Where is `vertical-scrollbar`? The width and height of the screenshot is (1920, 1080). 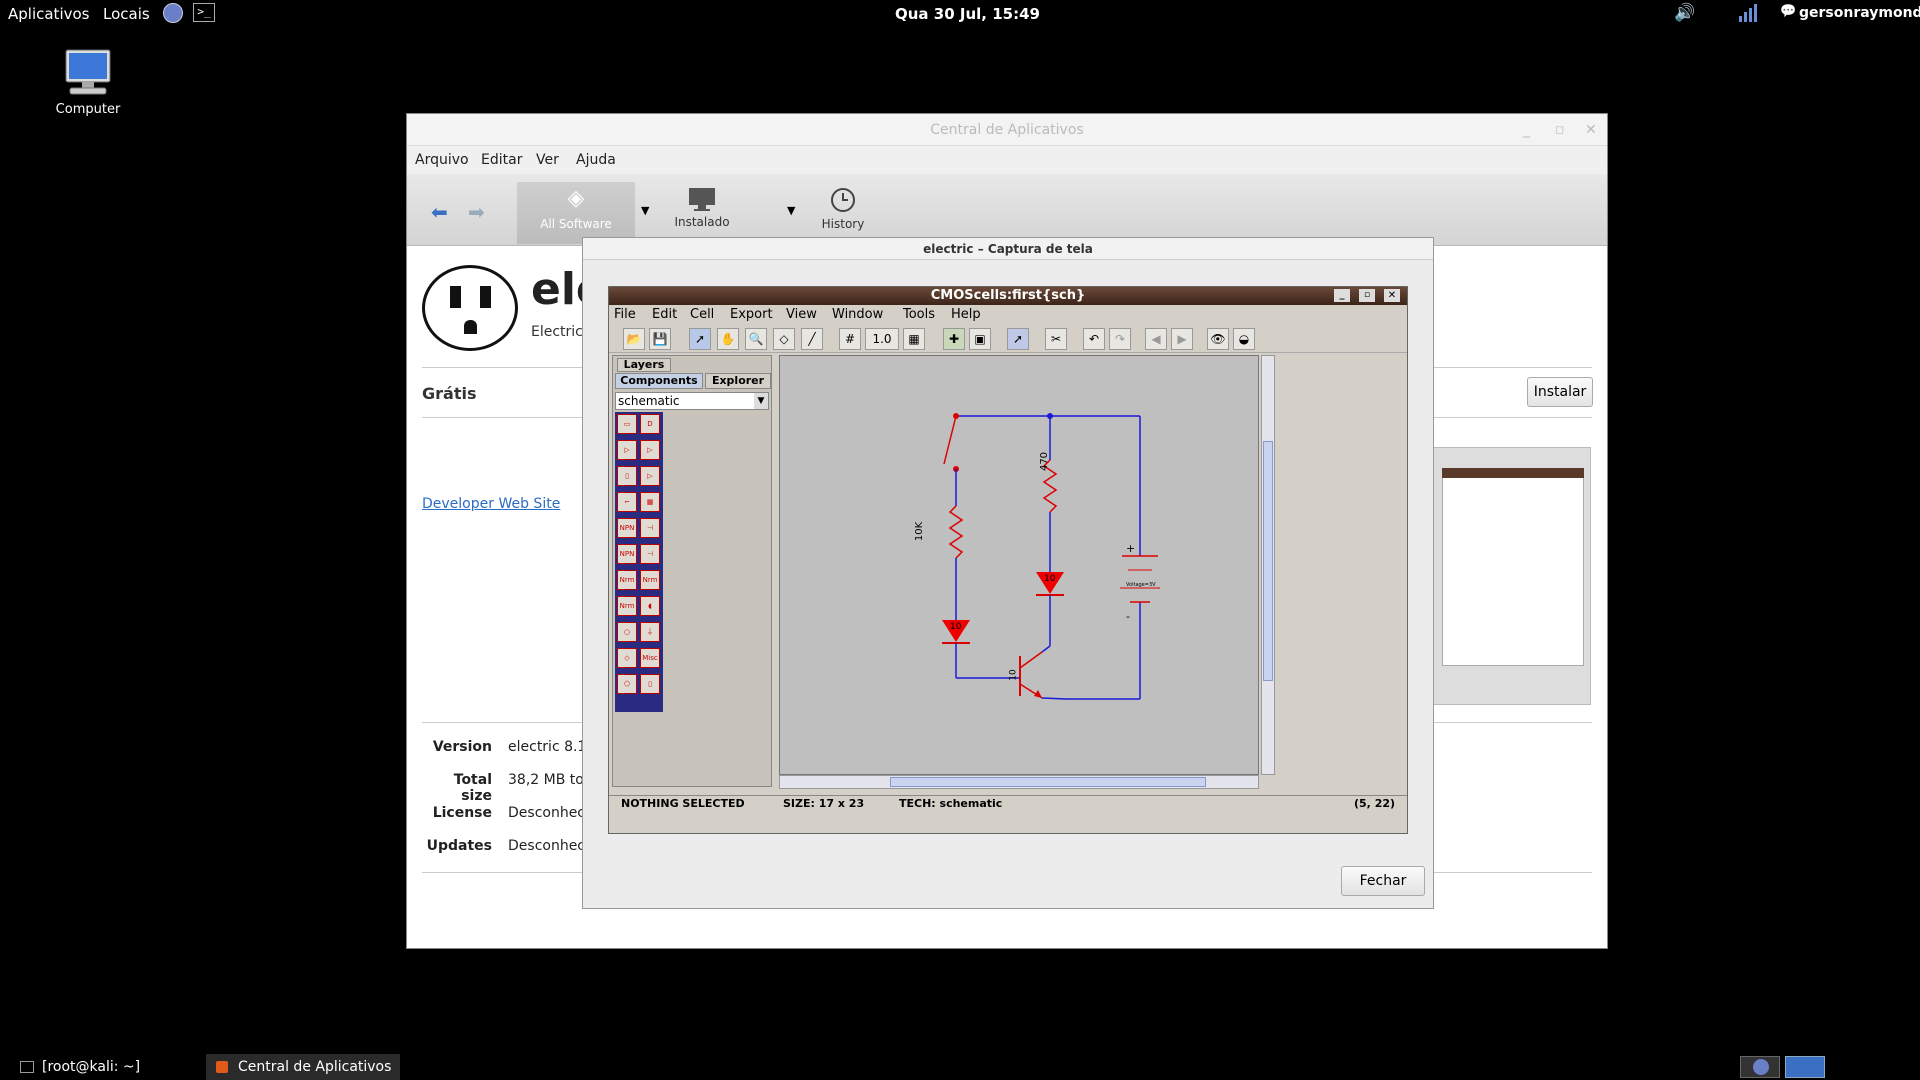 vertical-scrollbar is located at coordinates (1268, 565).